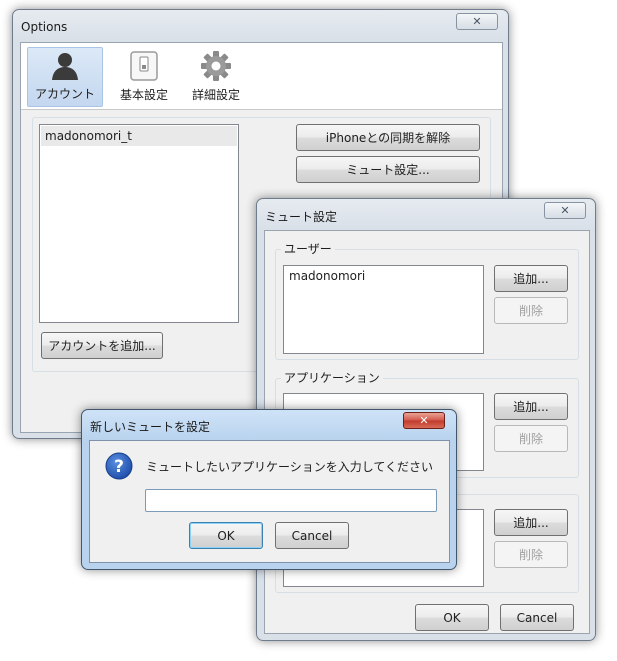 This screenshot has height=661, width=617. What do you see at coordinates (452, 617) in the screenshot?
I see `mute-ok-button: OK` at bounding box center [452, 617].